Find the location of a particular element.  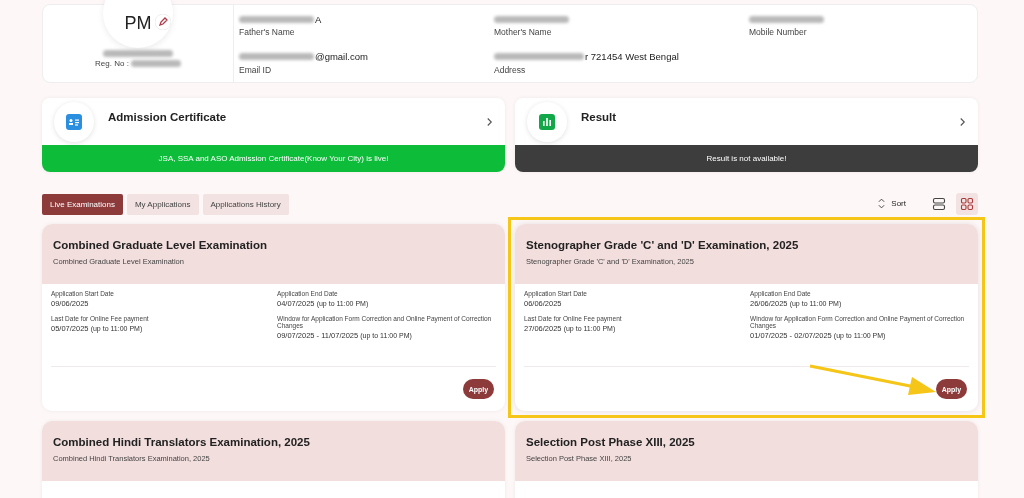

bar-chart-icon is located at coordinates (547, 121).